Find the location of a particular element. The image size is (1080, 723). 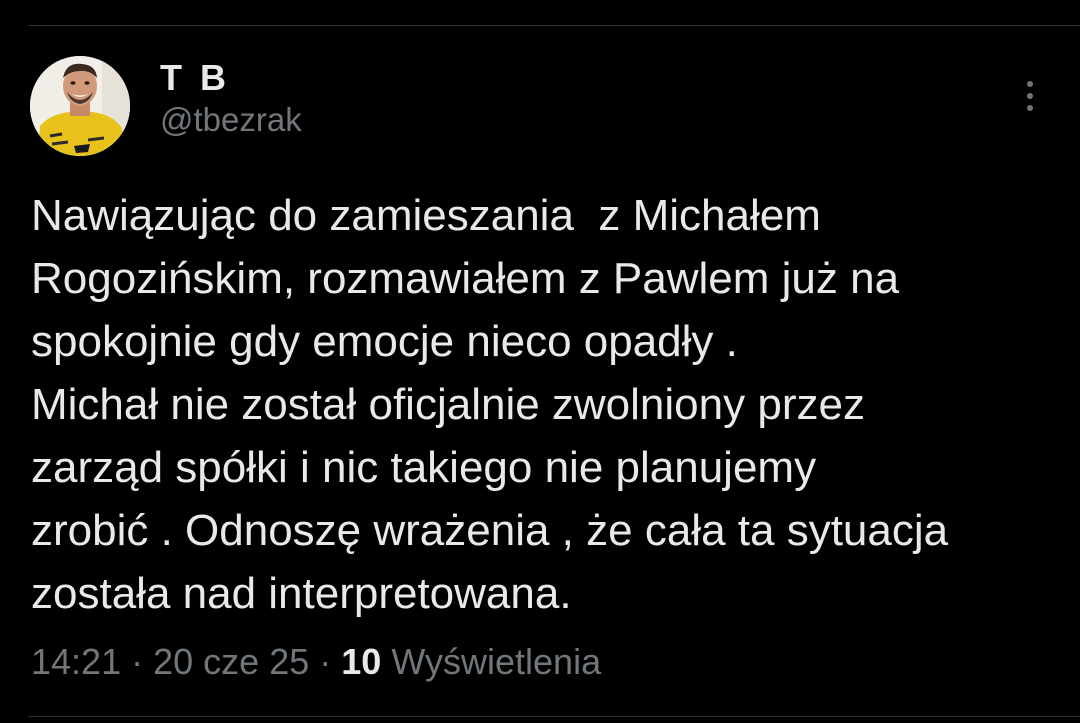

bottom-divider is located at coordinates (554, 716).